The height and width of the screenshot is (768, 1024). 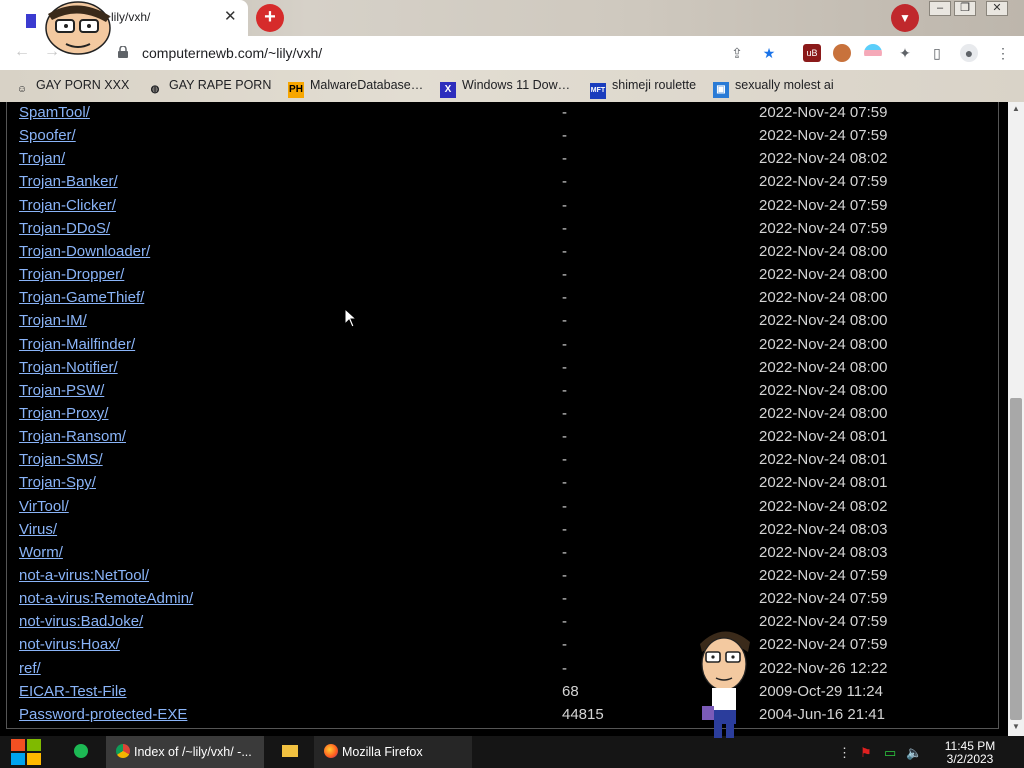 What do you see at coordinates (737, 53) in the screenshot?
I see `share-icon: ⇪` at bounding box center [737, 53].